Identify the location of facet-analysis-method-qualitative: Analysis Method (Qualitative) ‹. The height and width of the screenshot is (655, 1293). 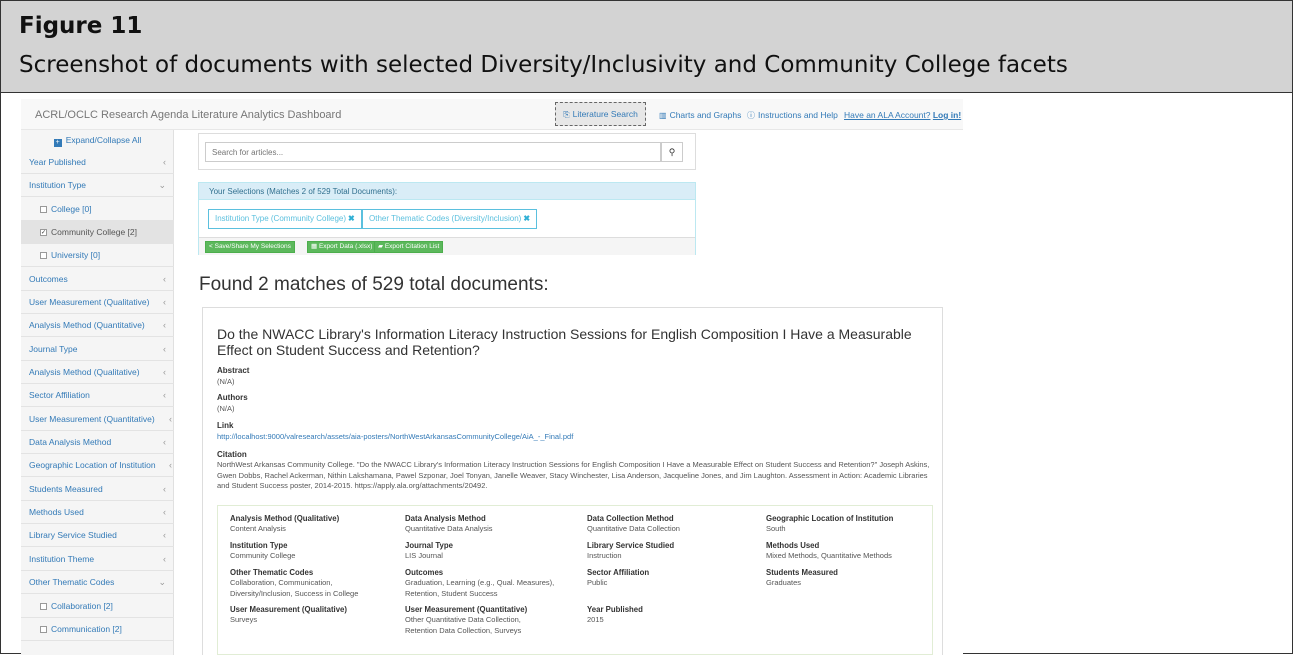
(97, 372).